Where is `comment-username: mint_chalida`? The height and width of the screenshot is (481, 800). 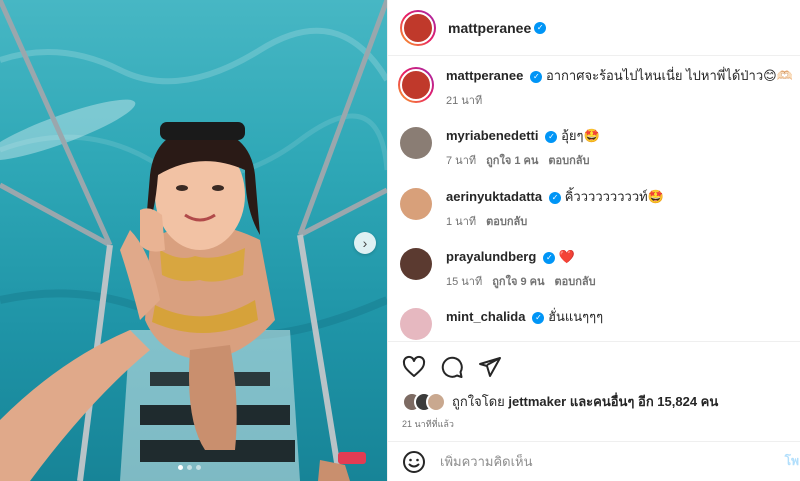
comment-username: mint_chalida is located at coordinates (485, 316).